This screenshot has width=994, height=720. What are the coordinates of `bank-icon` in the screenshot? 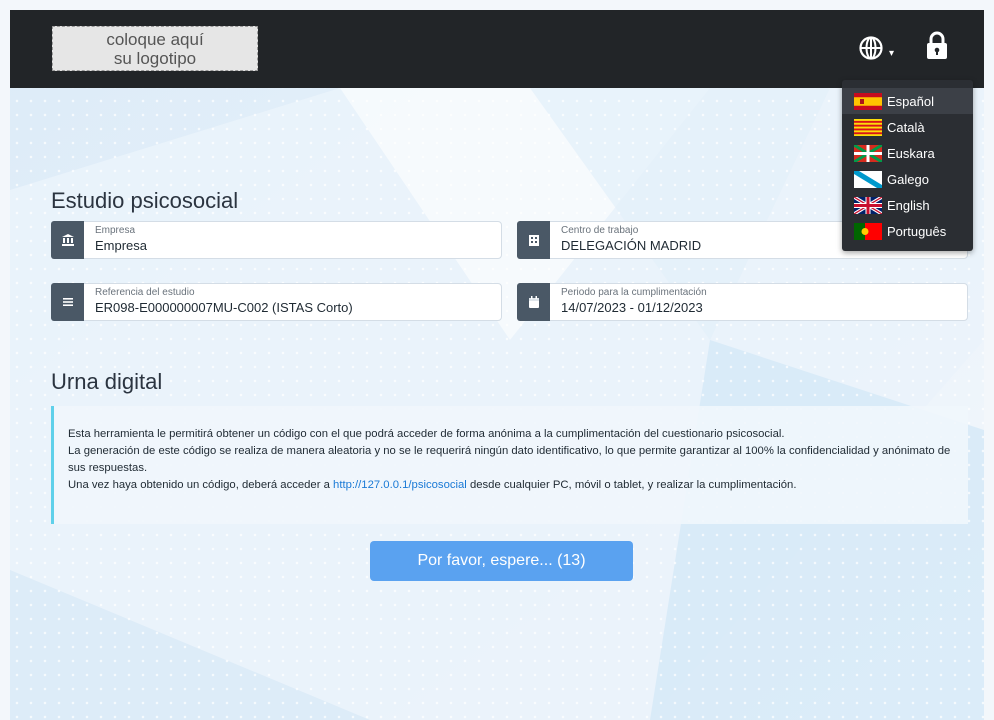 It's located at (67, 240).